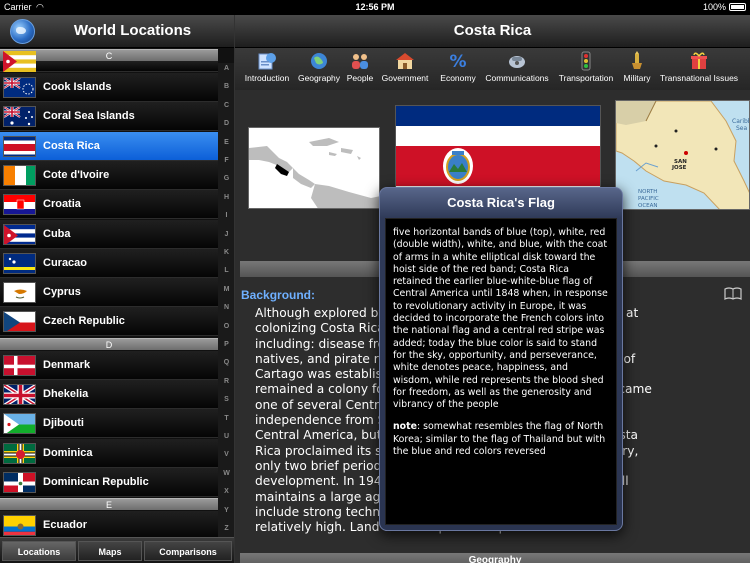  I want to click on status-bar: Carrier ◠ 12:56 PM 100%, so click(375, 7).